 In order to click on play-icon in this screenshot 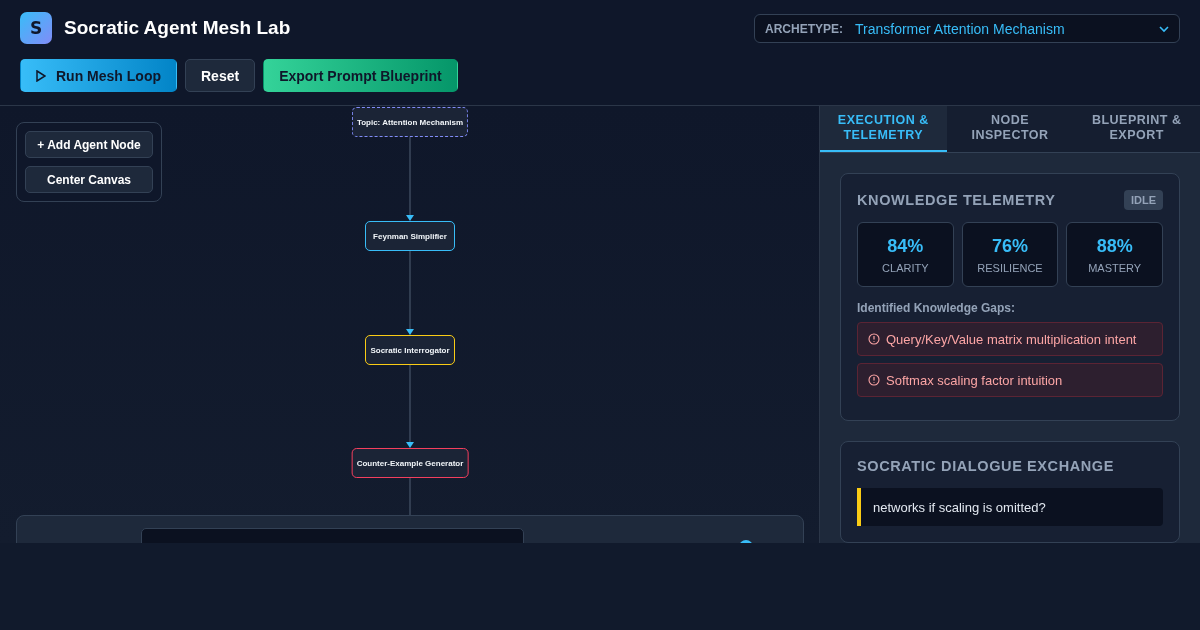, I will do `click(41, 75)`.